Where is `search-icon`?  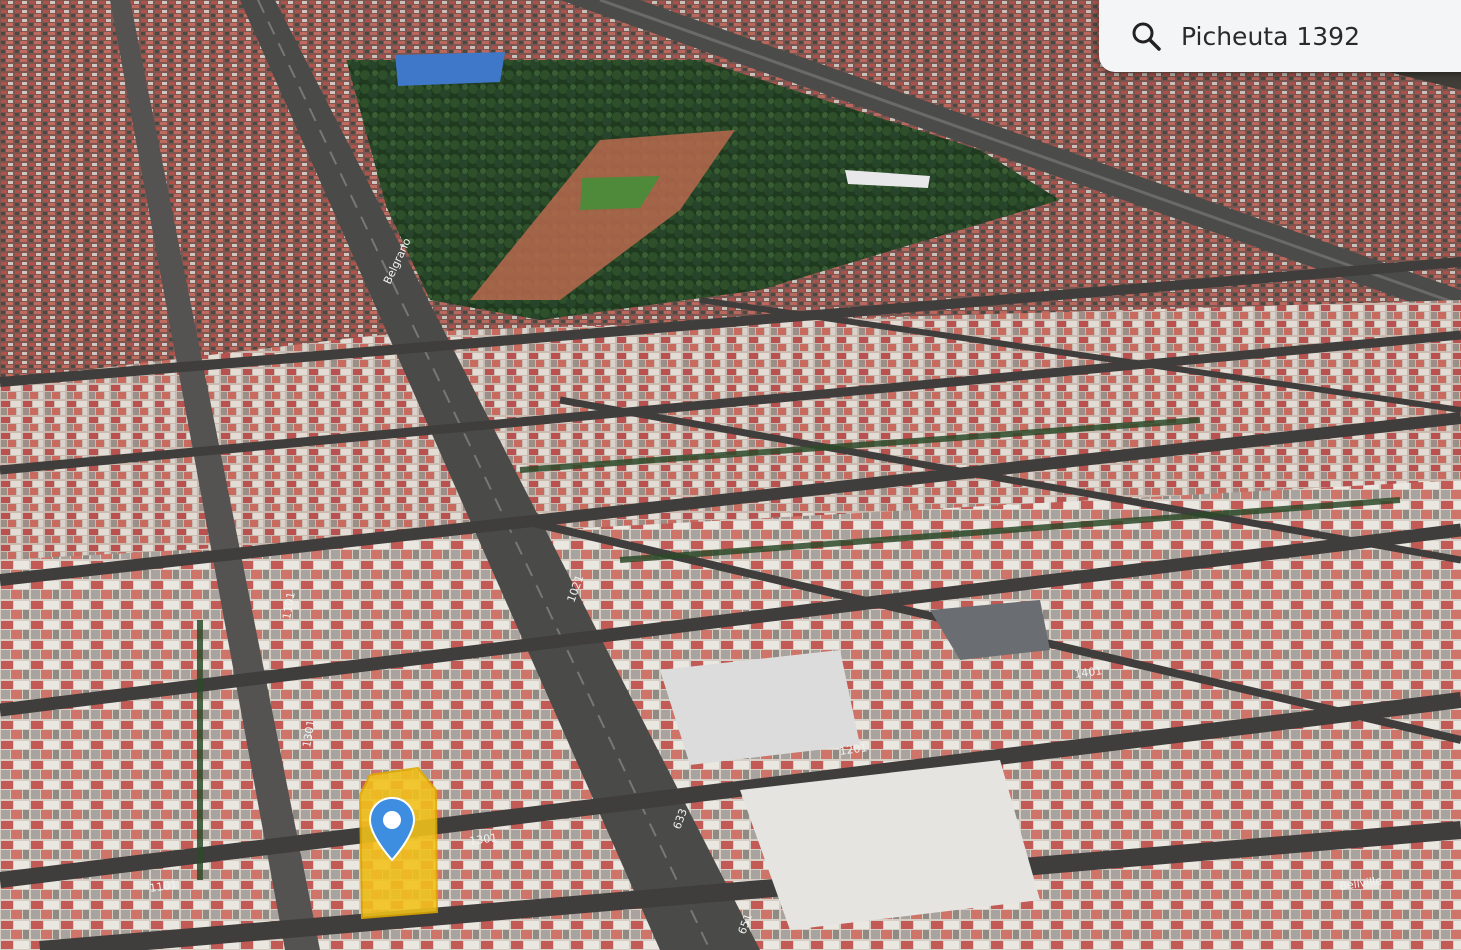
search-icon is located at coordinates (1146, 36).